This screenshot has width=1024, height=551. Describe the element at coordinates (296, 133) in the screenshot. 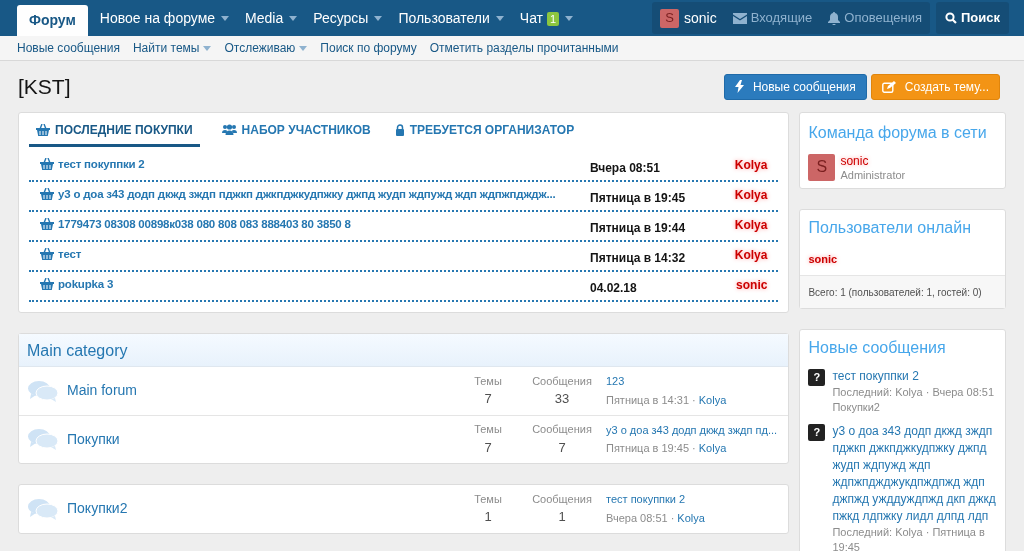

I see `panel-tab: НАБОР УЧАСТНИКОВ` at that location.